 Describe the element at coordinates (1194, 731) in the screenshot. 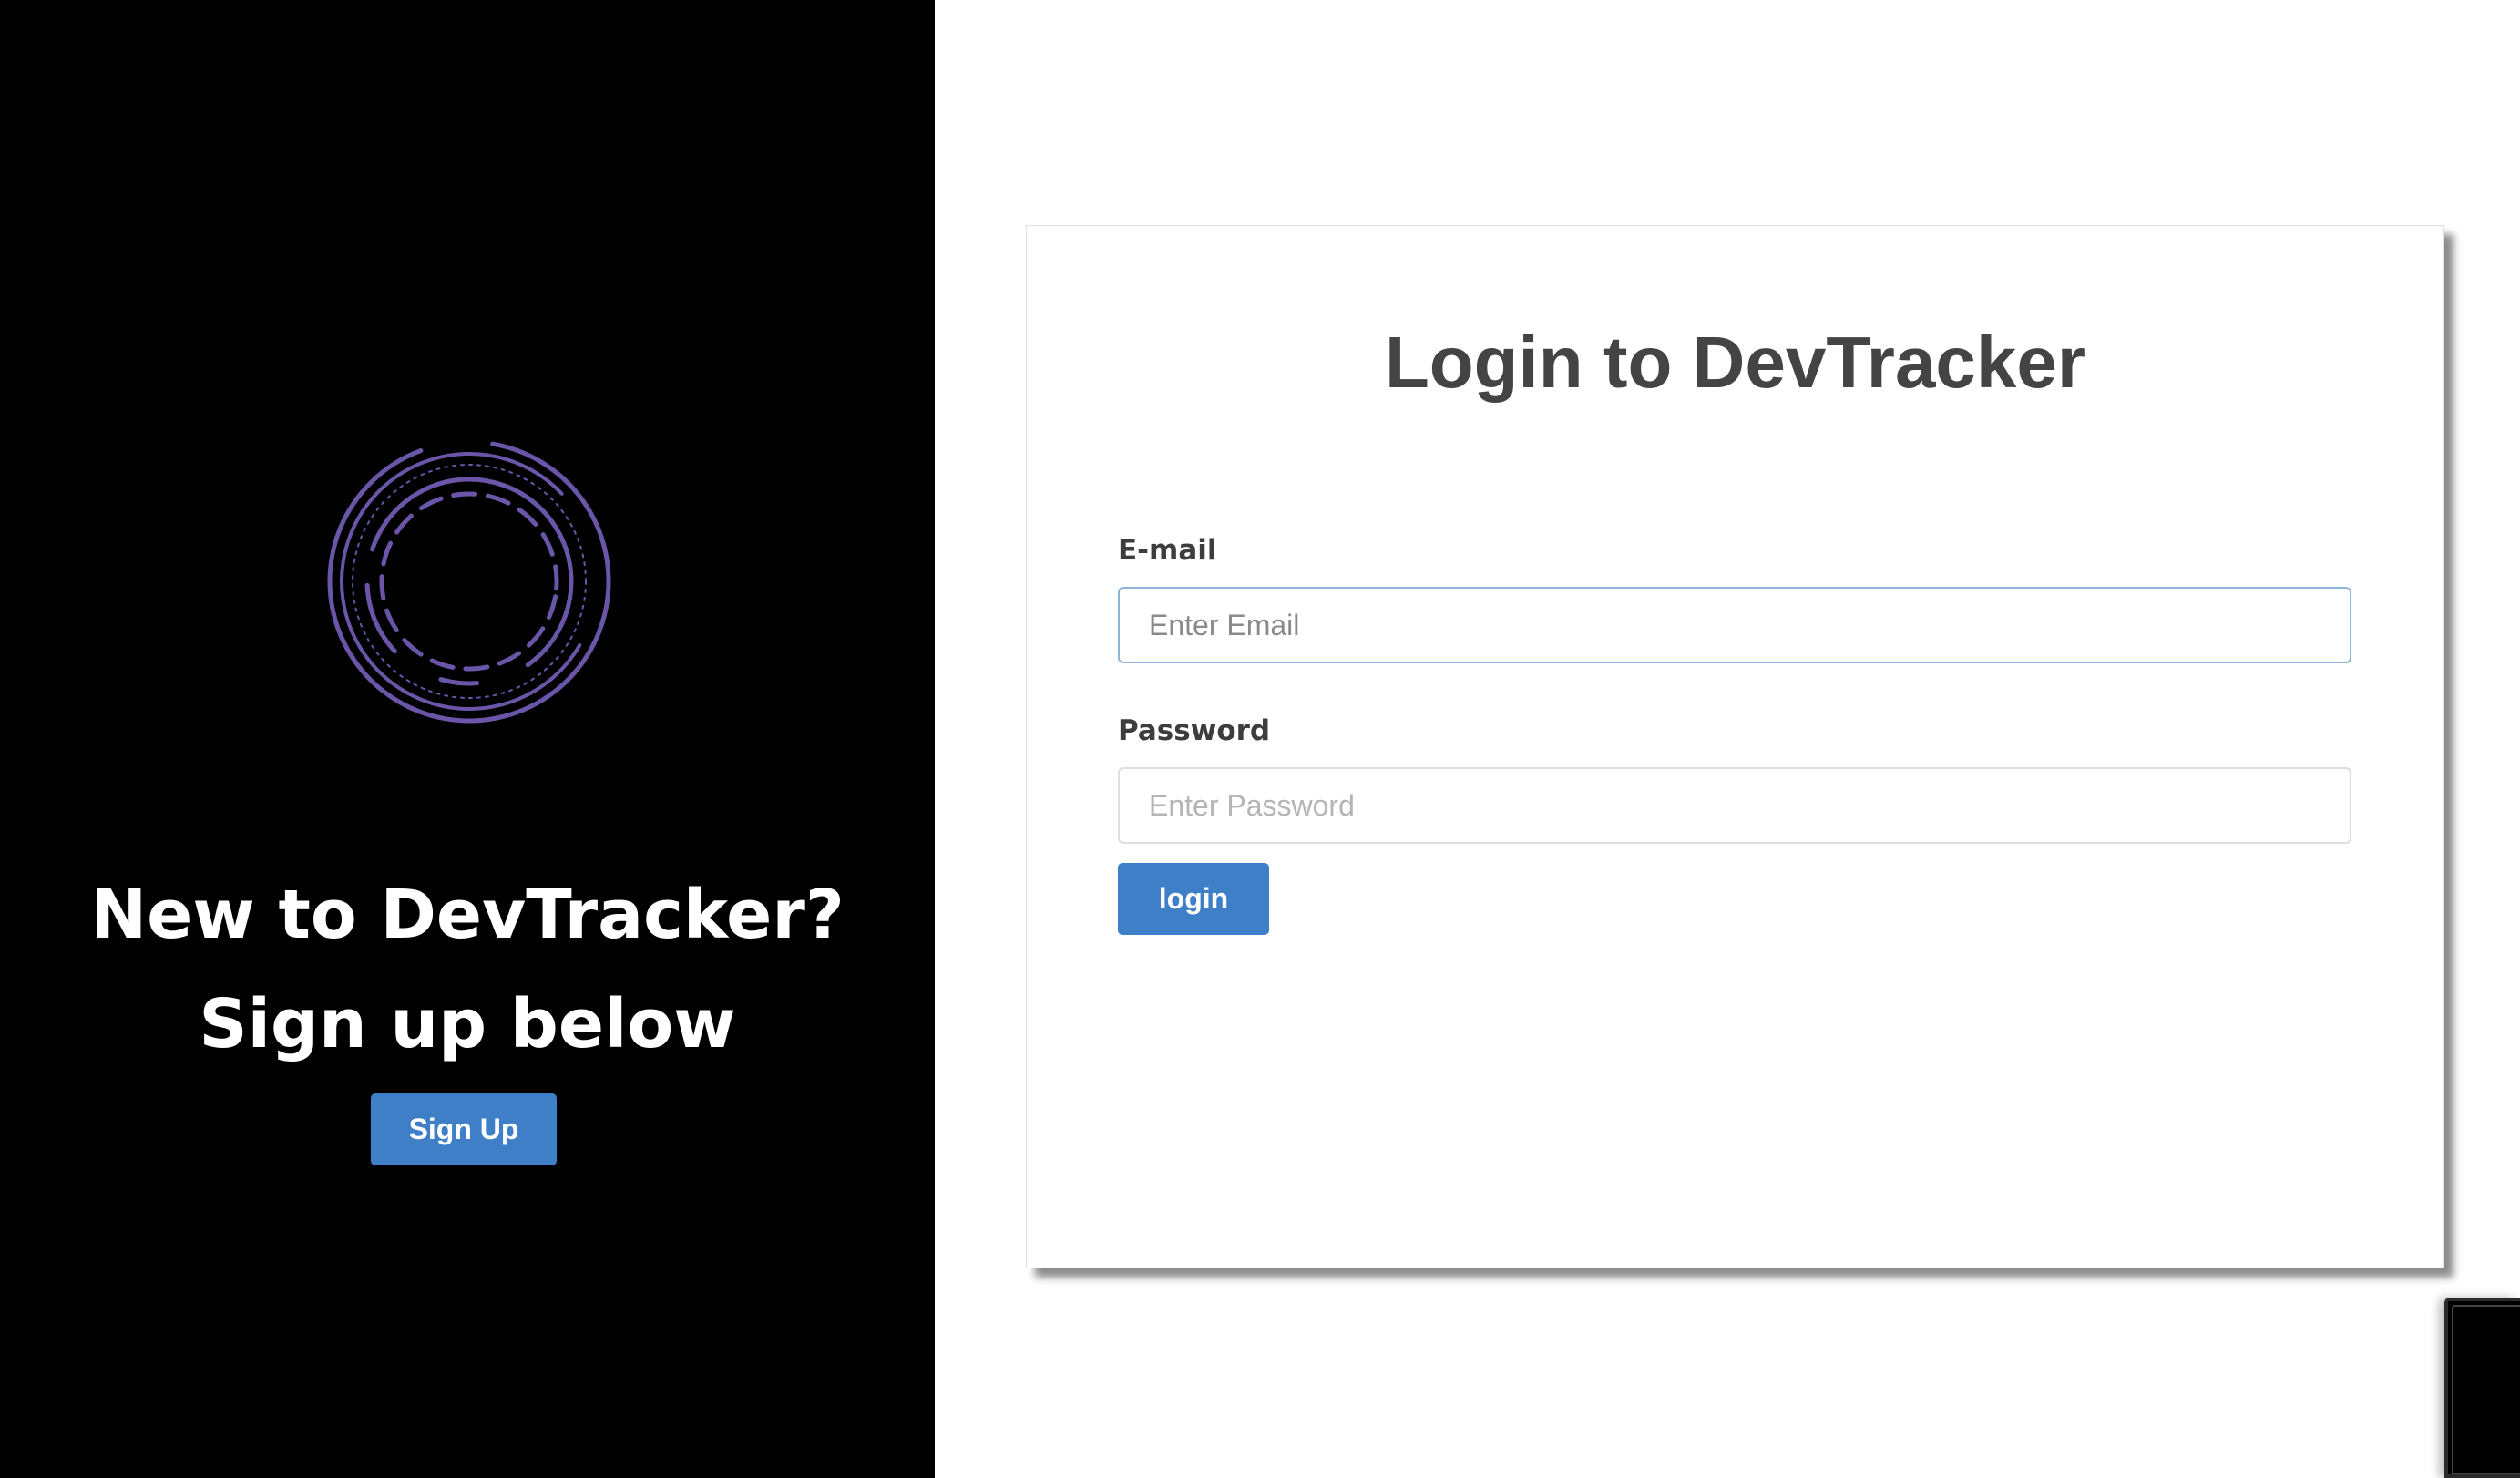

I see `password-label: Password` at that location.